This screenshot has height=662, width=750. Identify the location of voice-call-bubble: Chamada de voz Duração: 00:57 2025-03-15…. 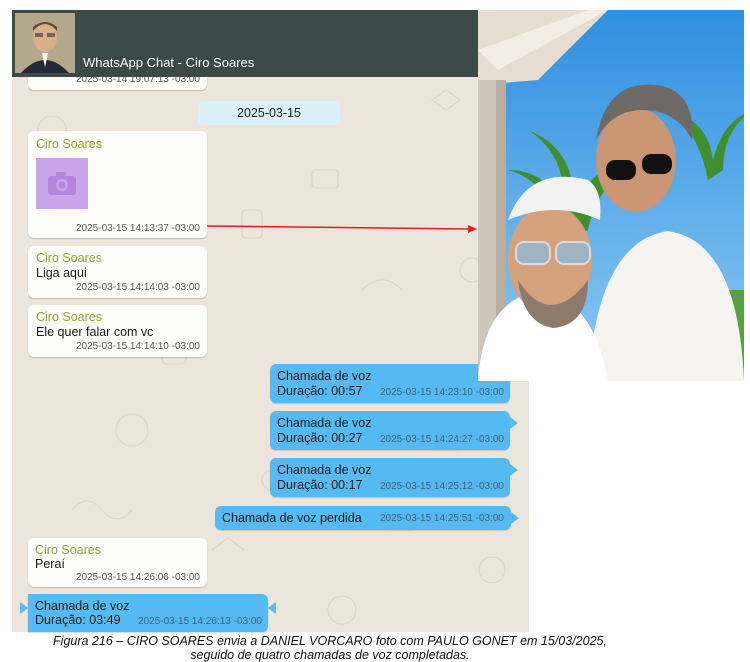
(394, 383).